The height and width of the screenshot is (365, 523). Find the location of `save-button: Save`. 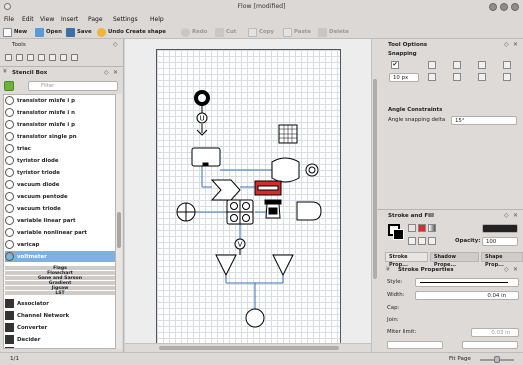

save-button: Save is located at coordinates (79, 32).